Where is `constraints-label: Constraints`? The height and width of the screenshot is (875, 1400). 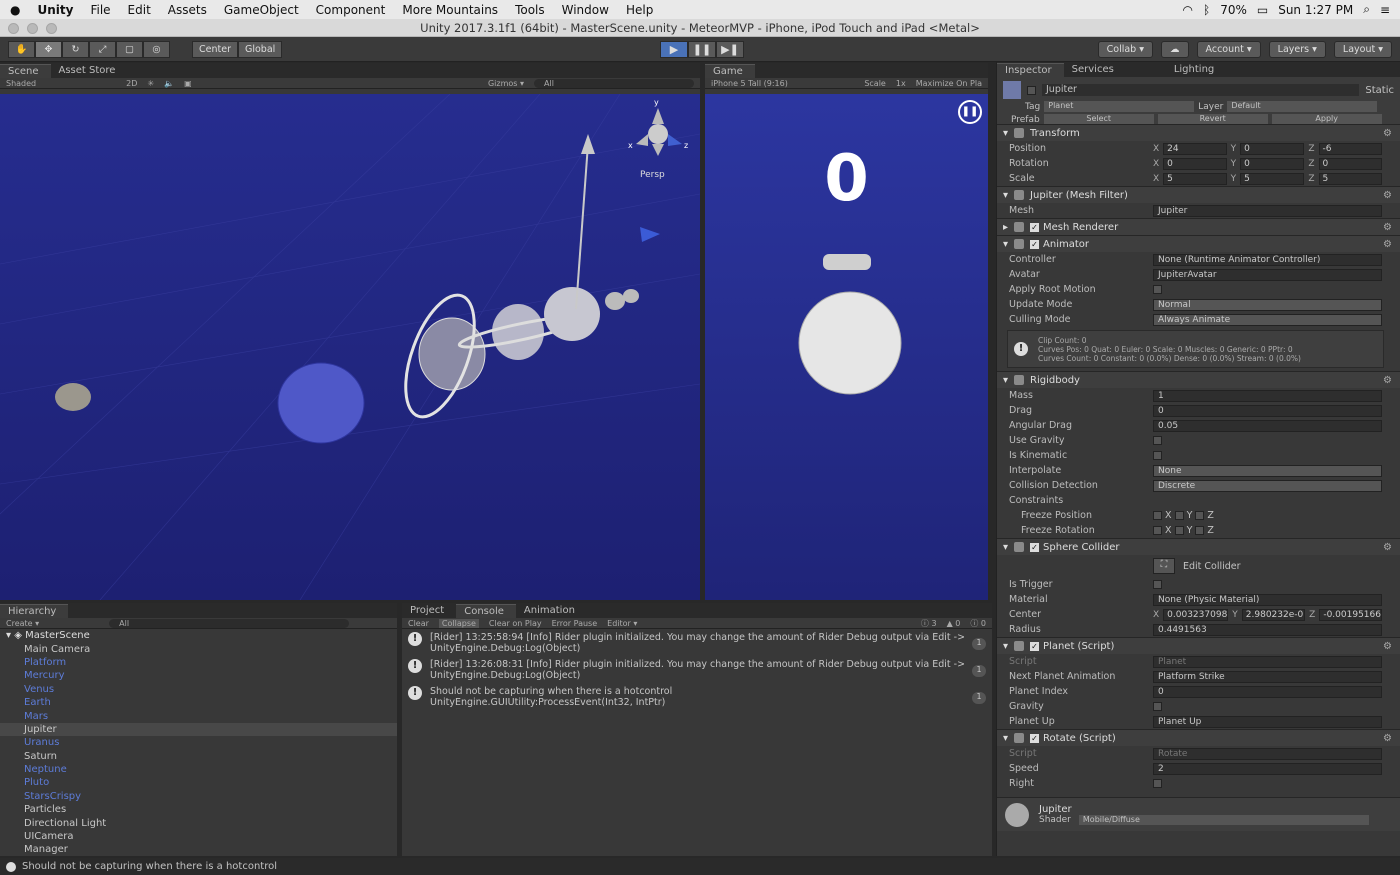
constraints-label: Constraints is located at coordinates (1081, 500).